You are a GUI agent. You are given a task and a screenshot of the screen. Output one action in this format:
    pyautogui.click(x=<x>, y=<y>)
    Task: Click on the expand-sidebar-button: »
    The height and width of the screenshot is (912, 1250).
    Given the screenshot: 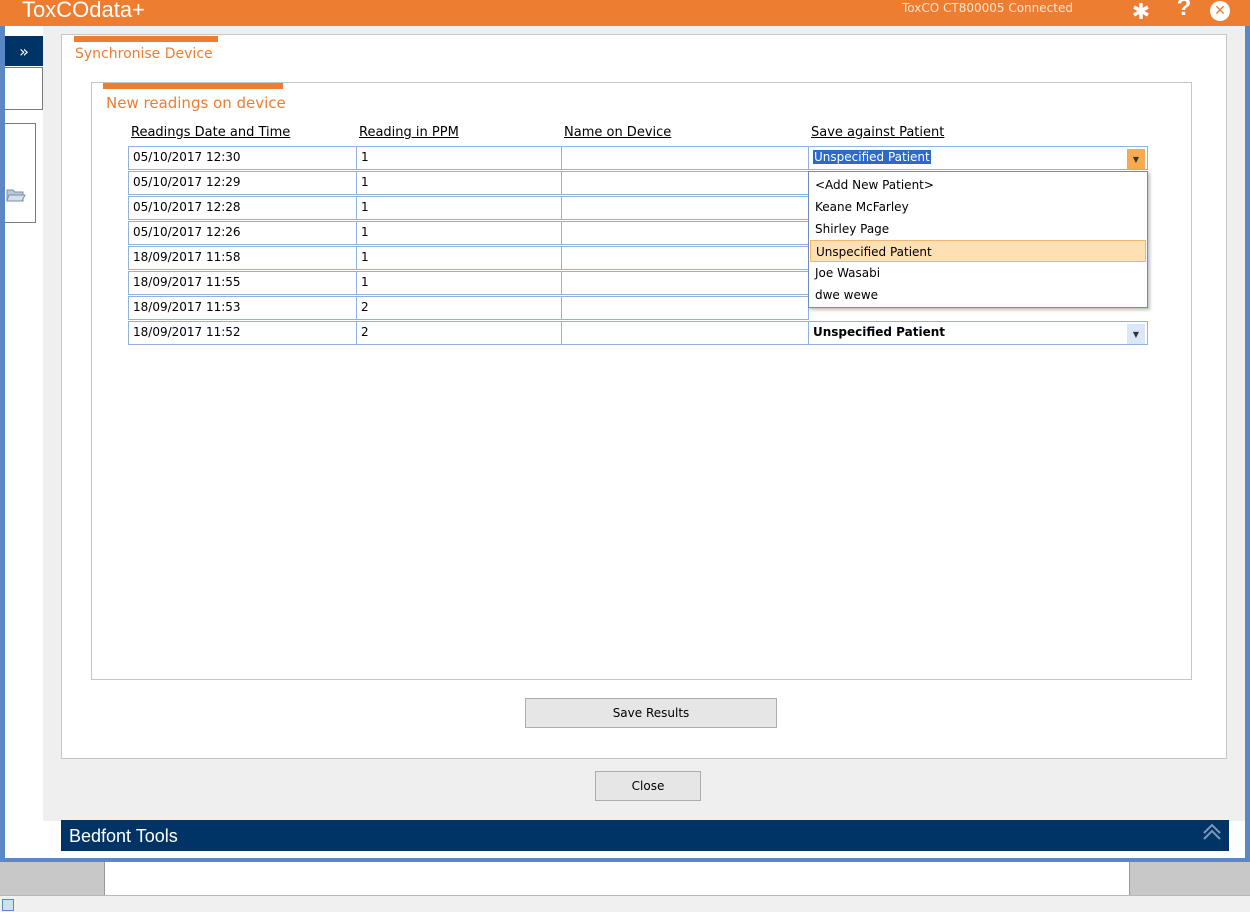 What is the action you would take?
    pyautogui.click(x=24, y=51)
    